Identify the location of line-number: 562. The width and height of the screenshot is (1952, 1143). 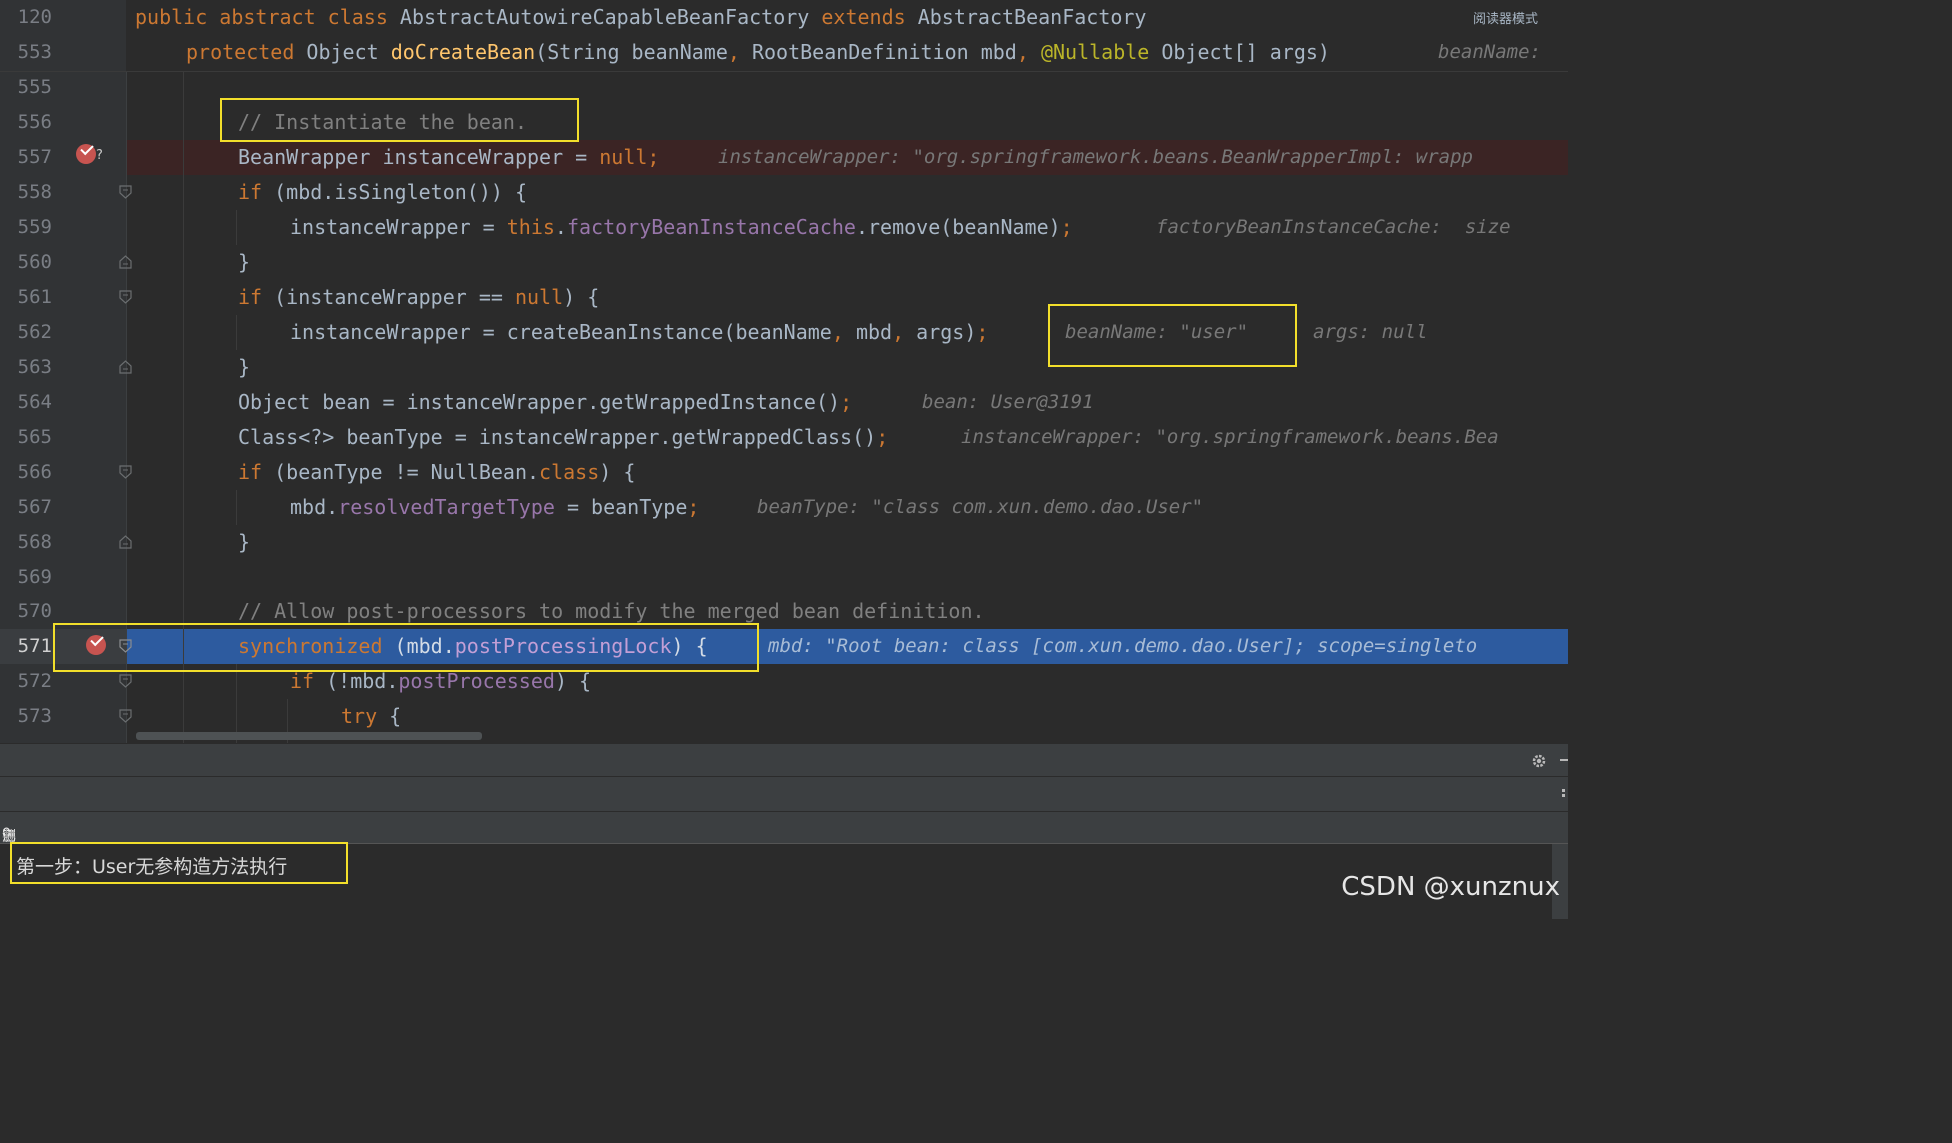
(34, 332).